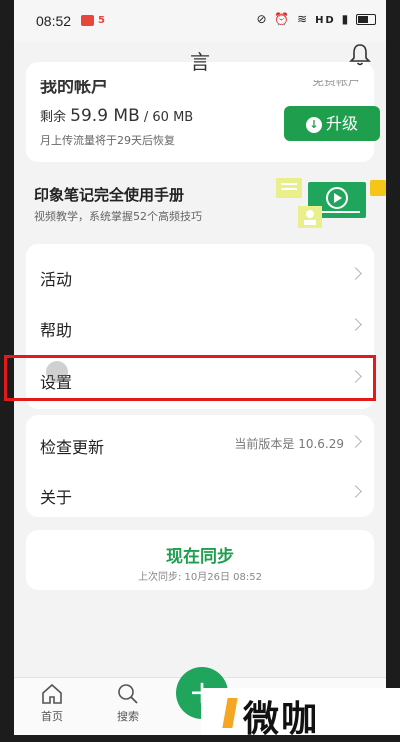 Image resolution: width=400 pixels, height=742 pixels. What do you see at coordinates (168, 117) in the screenshot?
I see `quota-total: / 60 MB` at bounding box center [168, 117].